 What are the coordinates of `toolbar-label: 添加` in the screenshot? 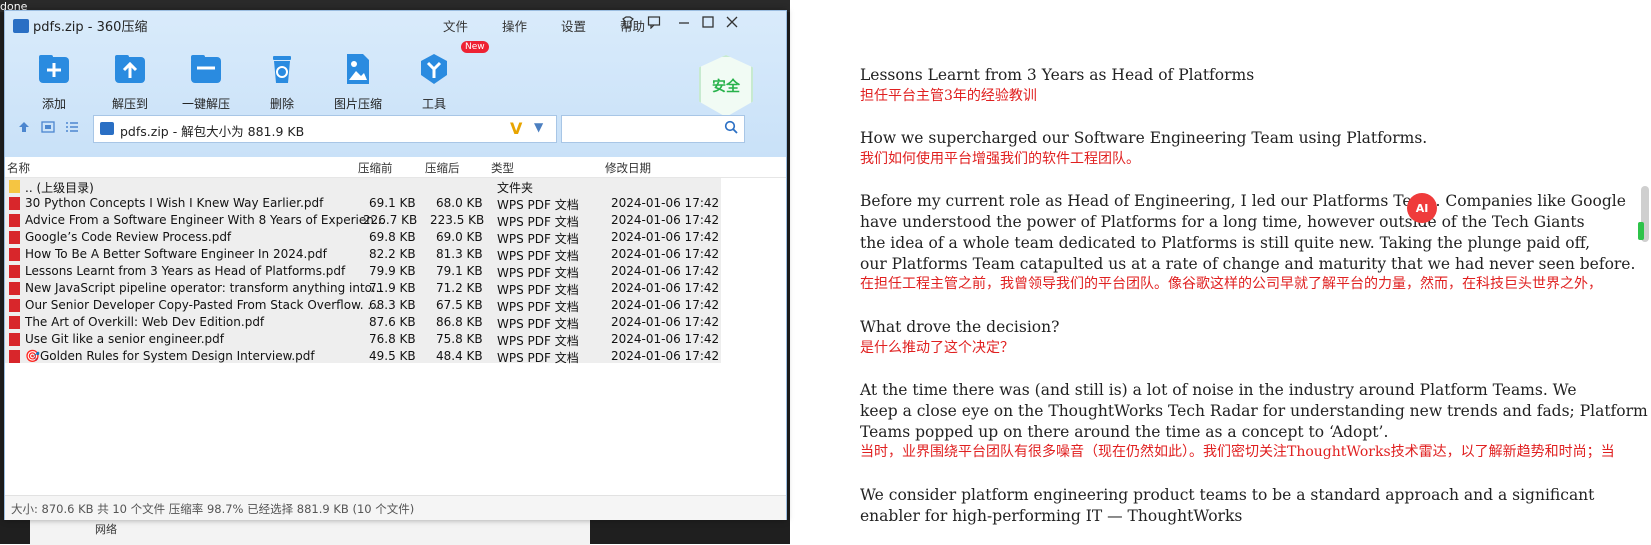 It's located at (53, 104).